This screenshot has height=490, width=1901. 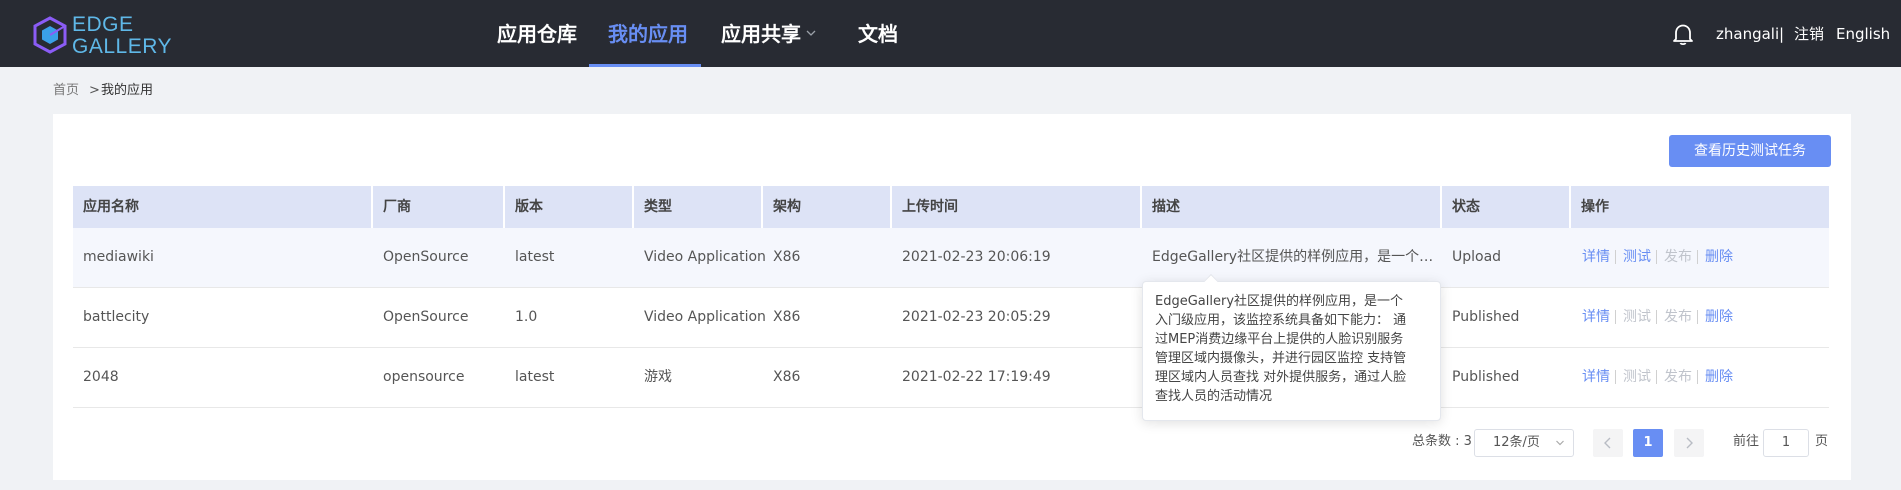 I want to click on view-history-tests-button: 查看历史测试任务, so click(x=1750, y=151).